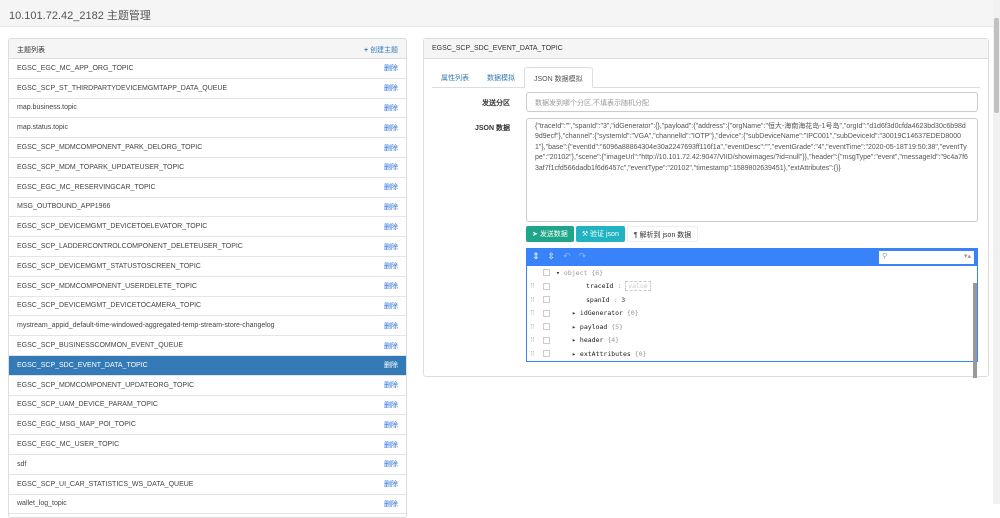  Describe the element at coordinates (207, 346) in the screenshot. I see `topic-row: EGSC_SCP_BUSINESSCOMMON_EVENT_QUEUE 删除` at that location.